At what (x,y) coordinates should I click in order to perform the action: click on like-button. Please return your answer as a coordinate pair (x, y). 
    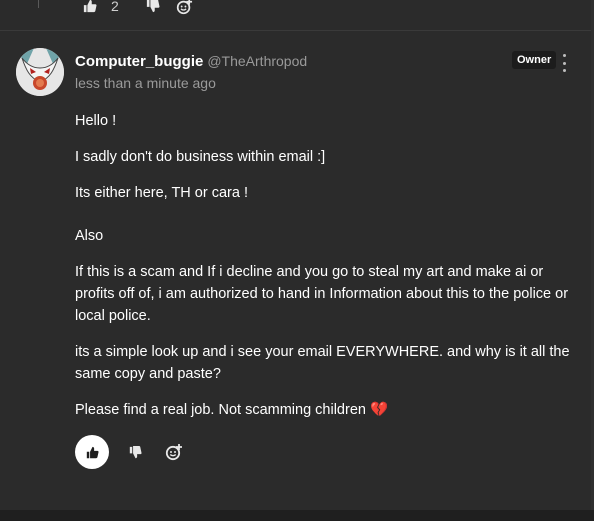
    Looking at the image, I should click on (92, 452).